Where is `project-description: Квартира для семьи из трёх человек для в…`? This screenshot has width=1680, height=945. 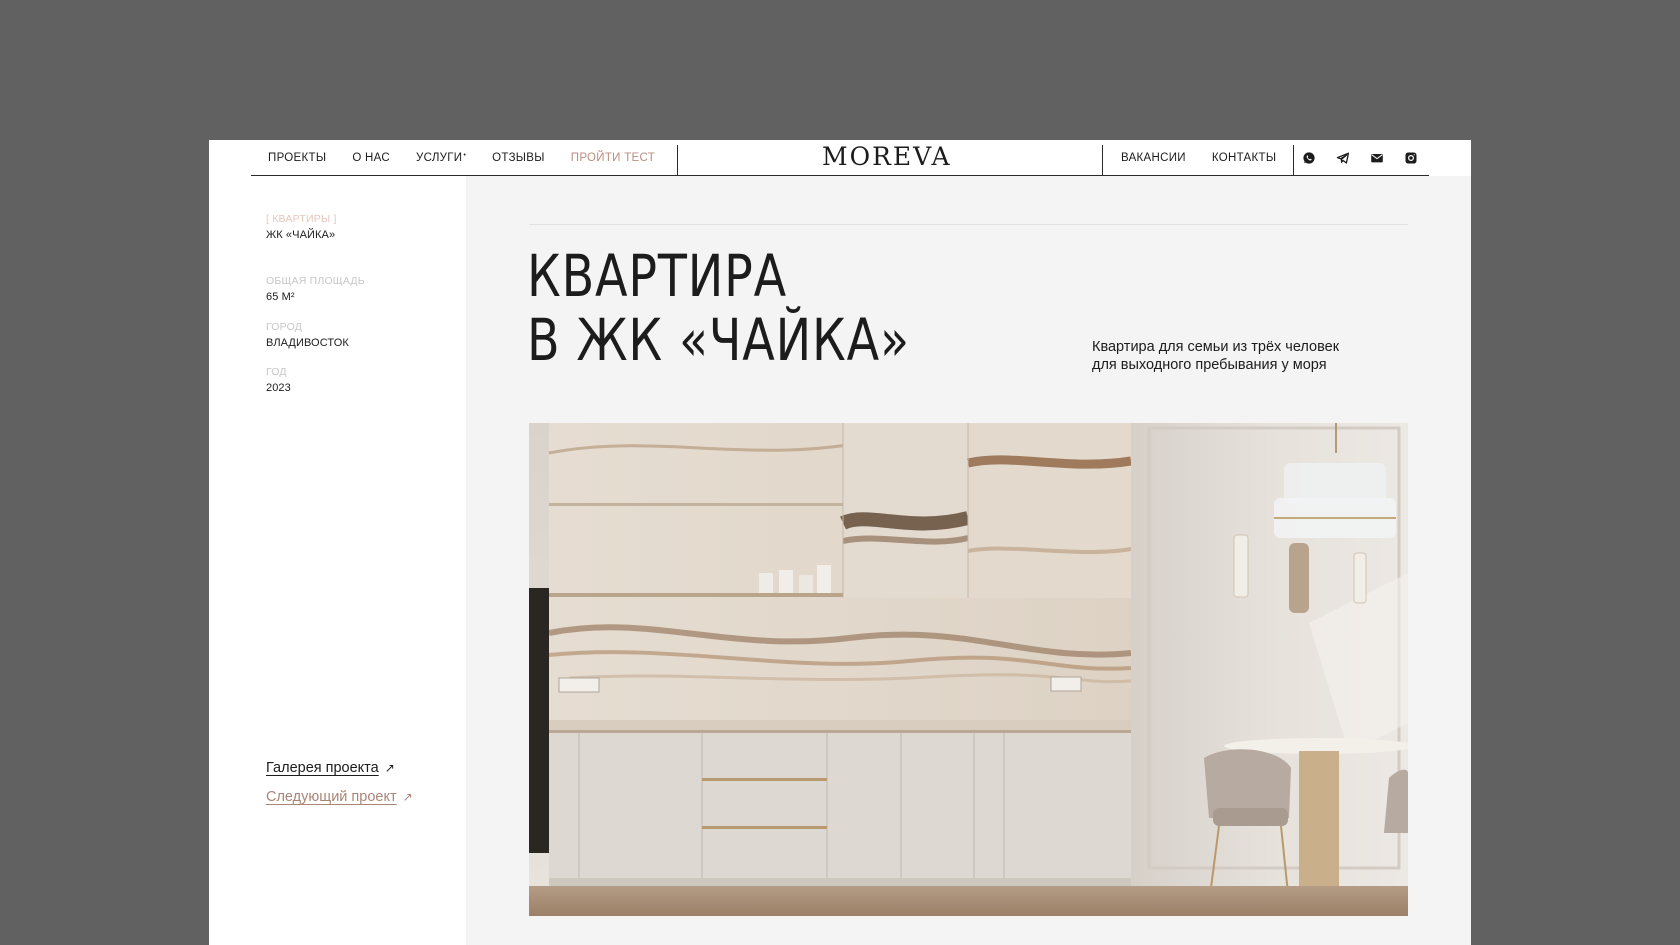
project-description: Квартира для семьи из трёх человек для в… is located at coordinates (1242, 356).